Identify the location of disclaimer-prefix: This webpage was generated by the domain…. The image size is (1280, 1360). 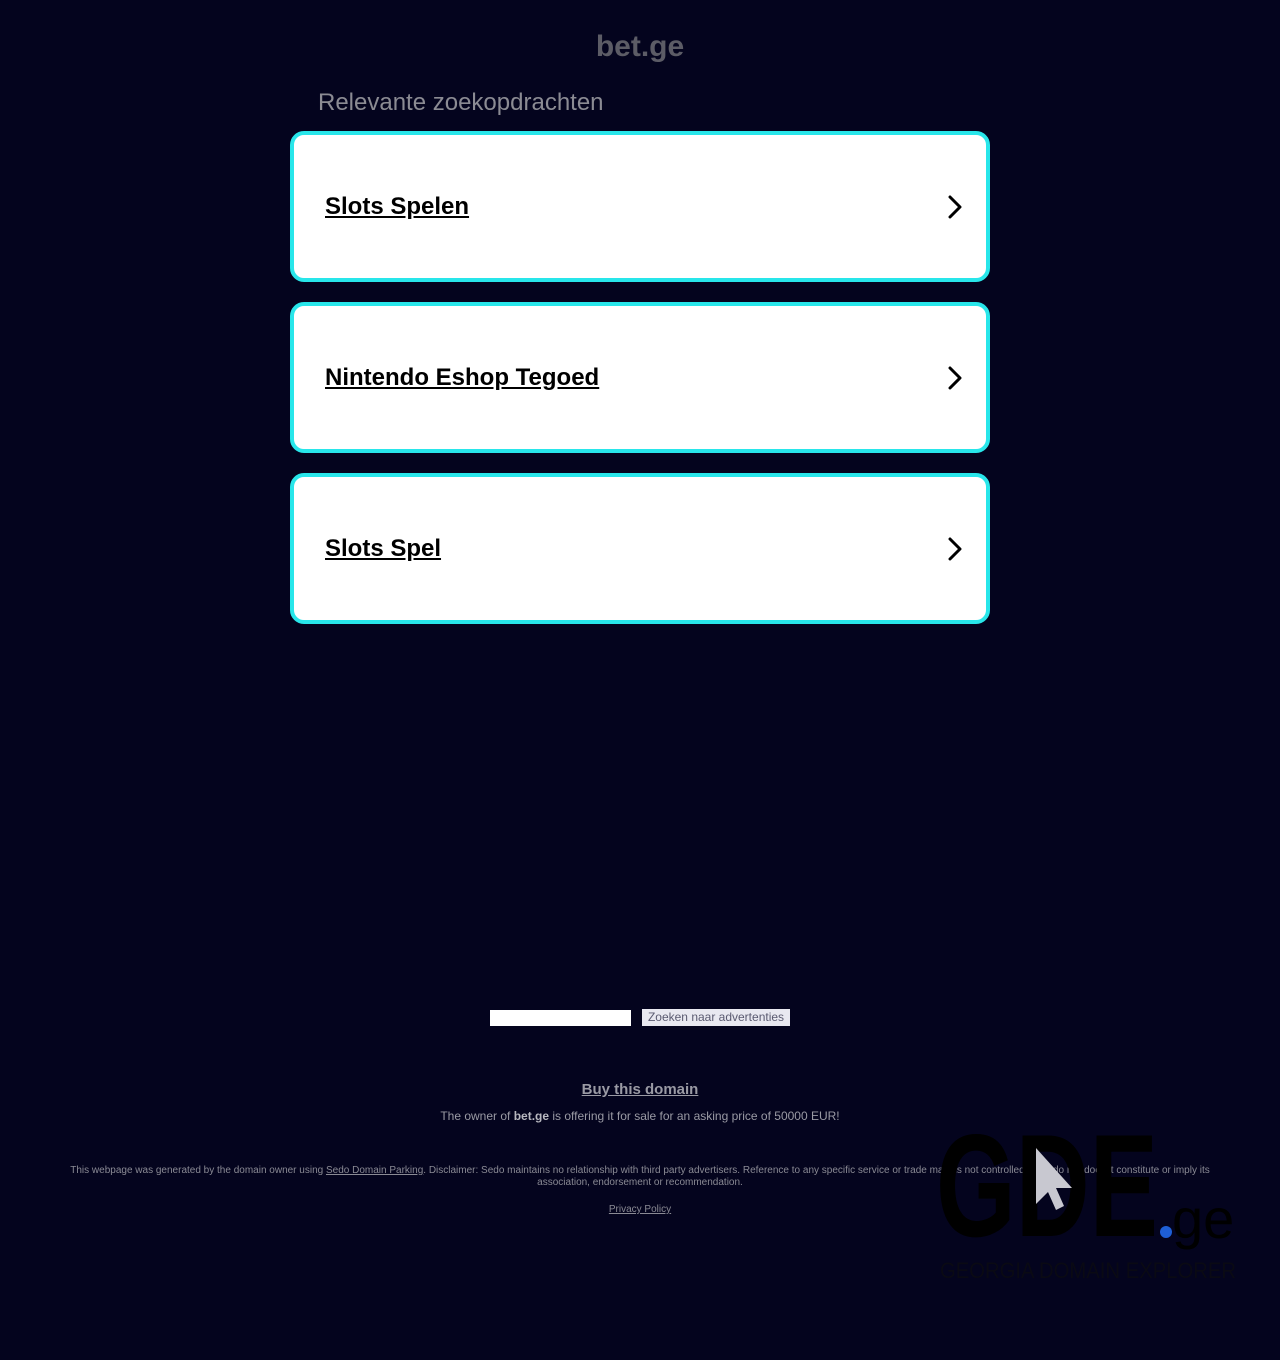
(198, 1170).